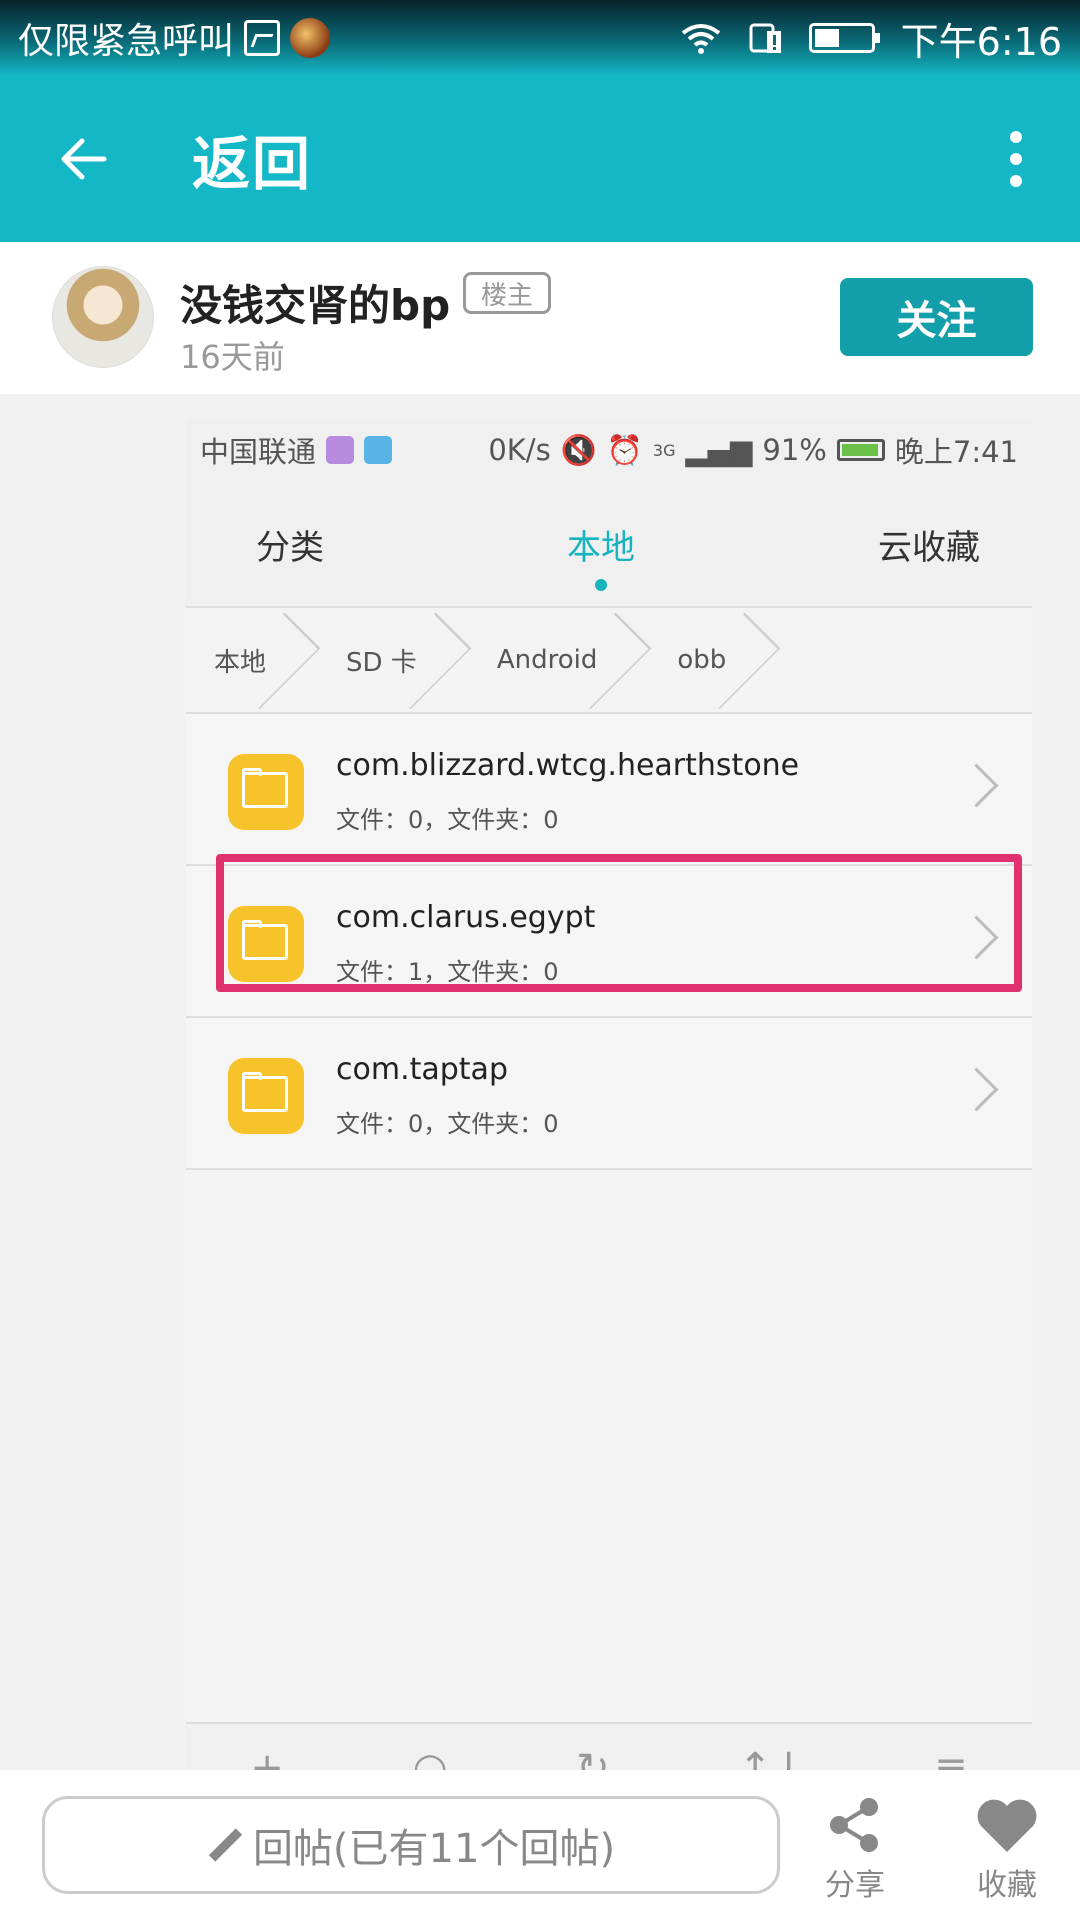  Describe the element at coordinates (855, 1885) in the screenshot. I see `share-label: 分享` at that location.